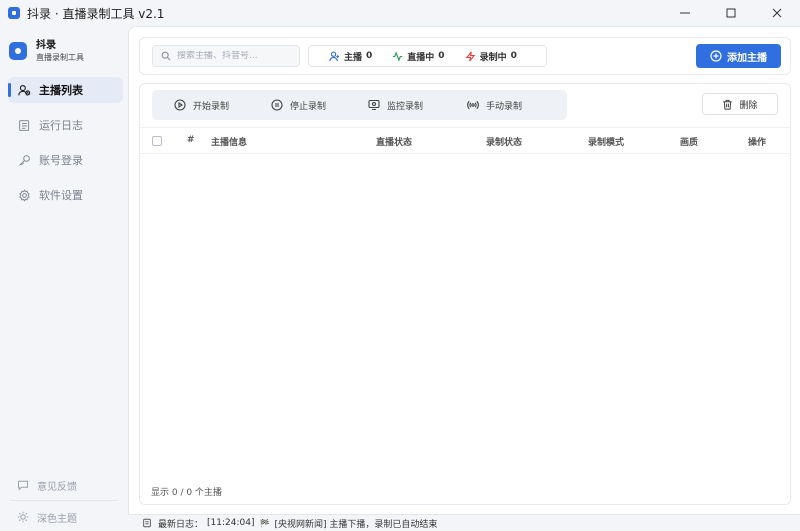 The height and width of the screenshot is (531, 800). I want to click on key-icon, so click(24, 160).